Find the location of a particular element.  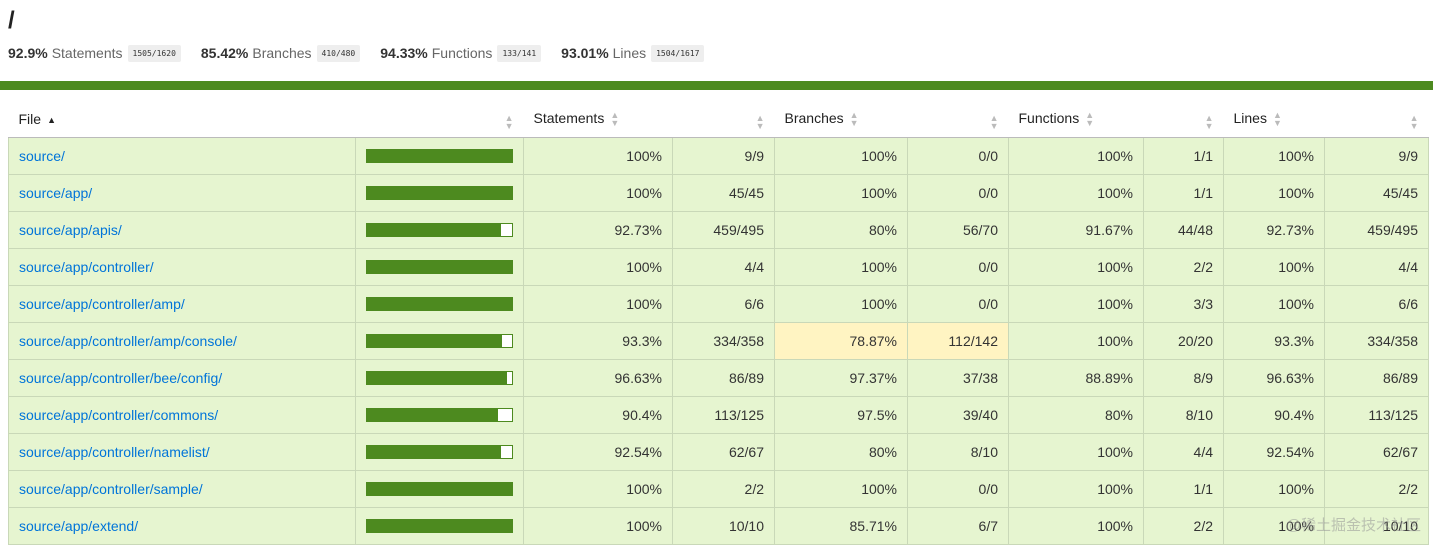

statements-fraction-cell: 86/89 is located at coordinates (723, 378).